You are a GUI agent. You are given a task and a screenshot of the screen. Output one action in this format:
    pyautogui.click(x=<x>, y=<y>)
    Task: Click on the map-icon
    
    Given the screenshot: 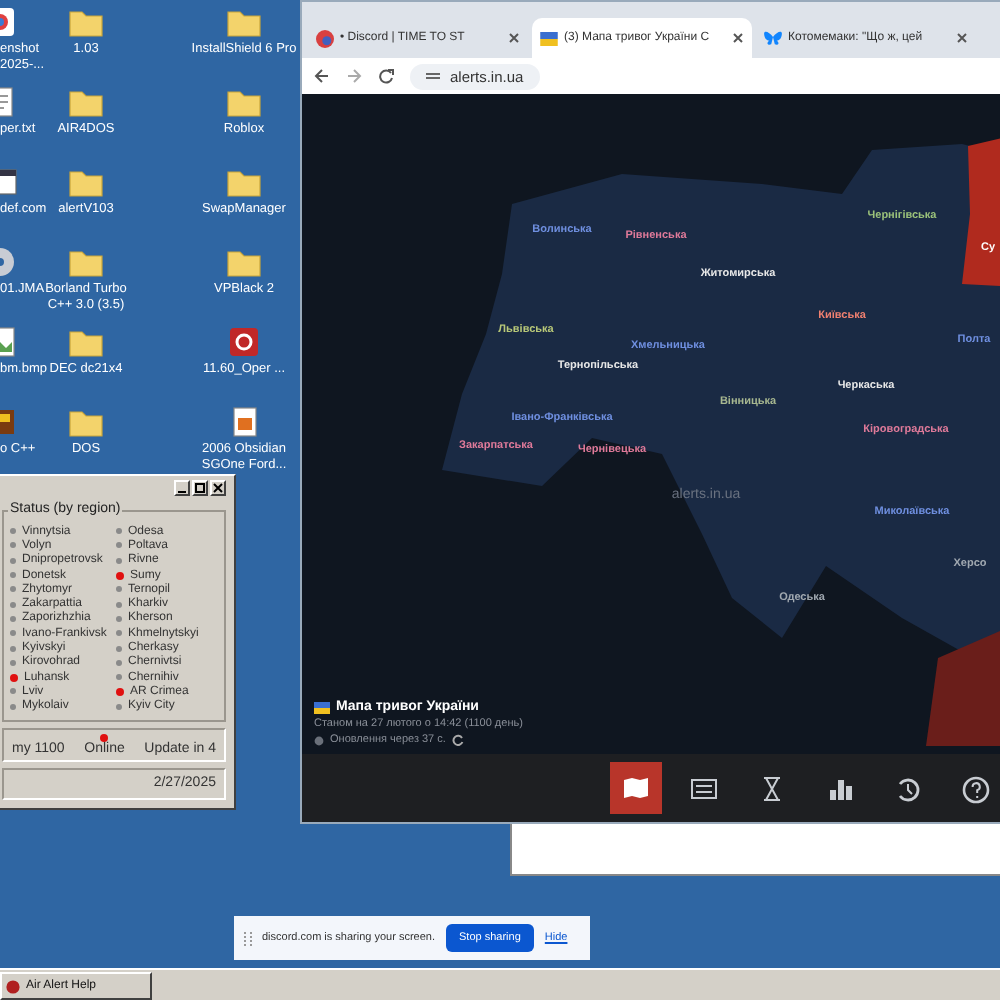 What is the action you would take?
    pyautogui.click(x=636, y=788)
    